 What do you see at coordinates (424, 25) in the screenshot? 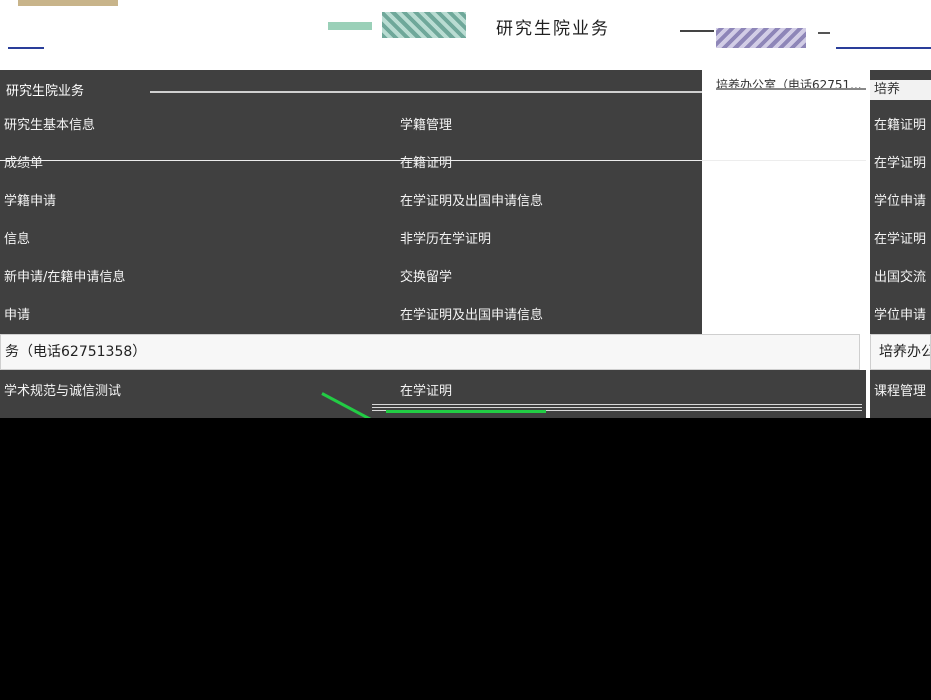
I see `university-emblem-icon` at bounding box center [424, 25].